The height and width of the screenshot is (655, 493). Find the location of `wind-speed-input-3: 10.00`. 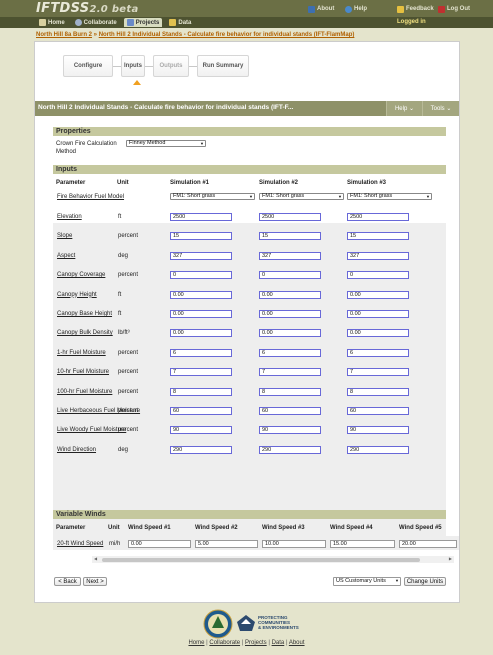

wind-speed-input-3: 10.00 is located at coordinates (294, 544).